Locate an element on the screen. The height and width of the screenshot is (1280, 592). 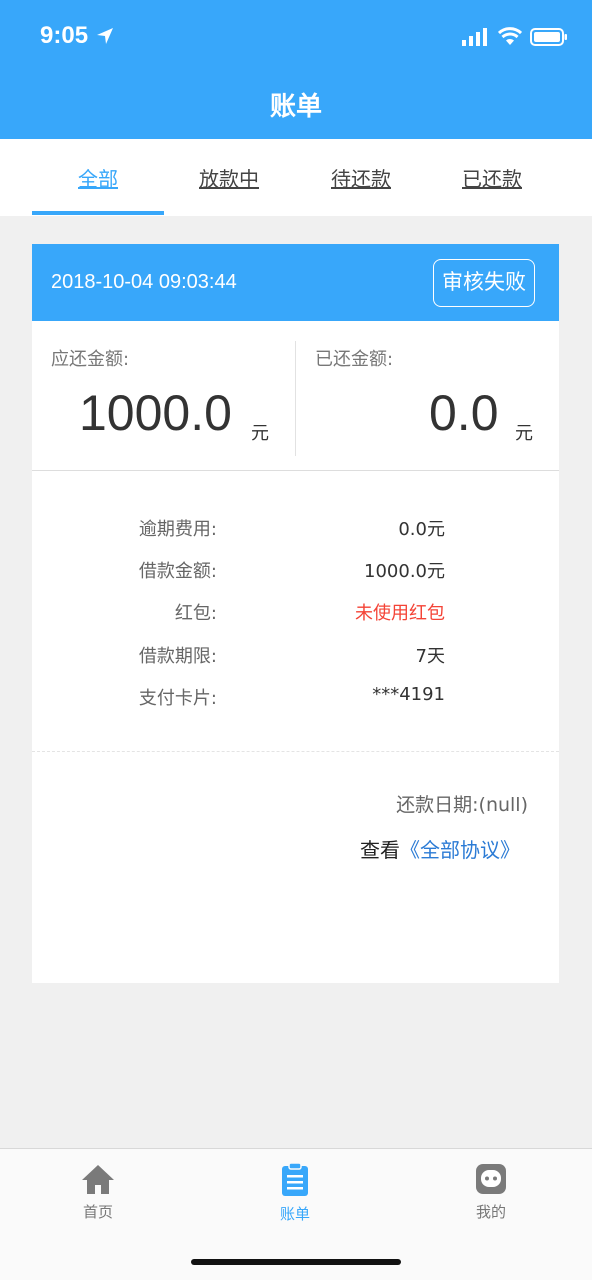
amount-divider is located at coordinates (295, 398).